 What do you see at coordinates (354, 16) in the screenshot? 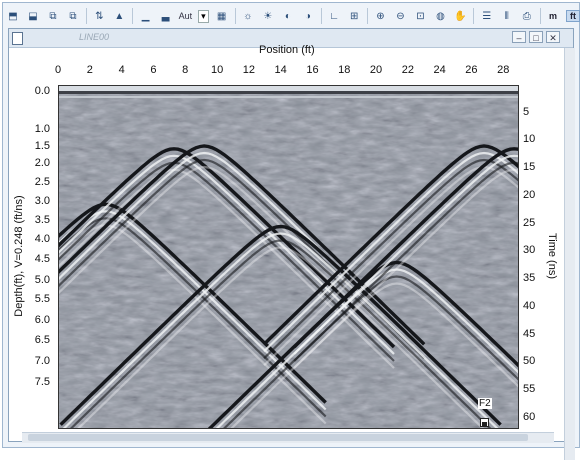
I see `marker-icon: ⊞` at bounding box center [354, 16].